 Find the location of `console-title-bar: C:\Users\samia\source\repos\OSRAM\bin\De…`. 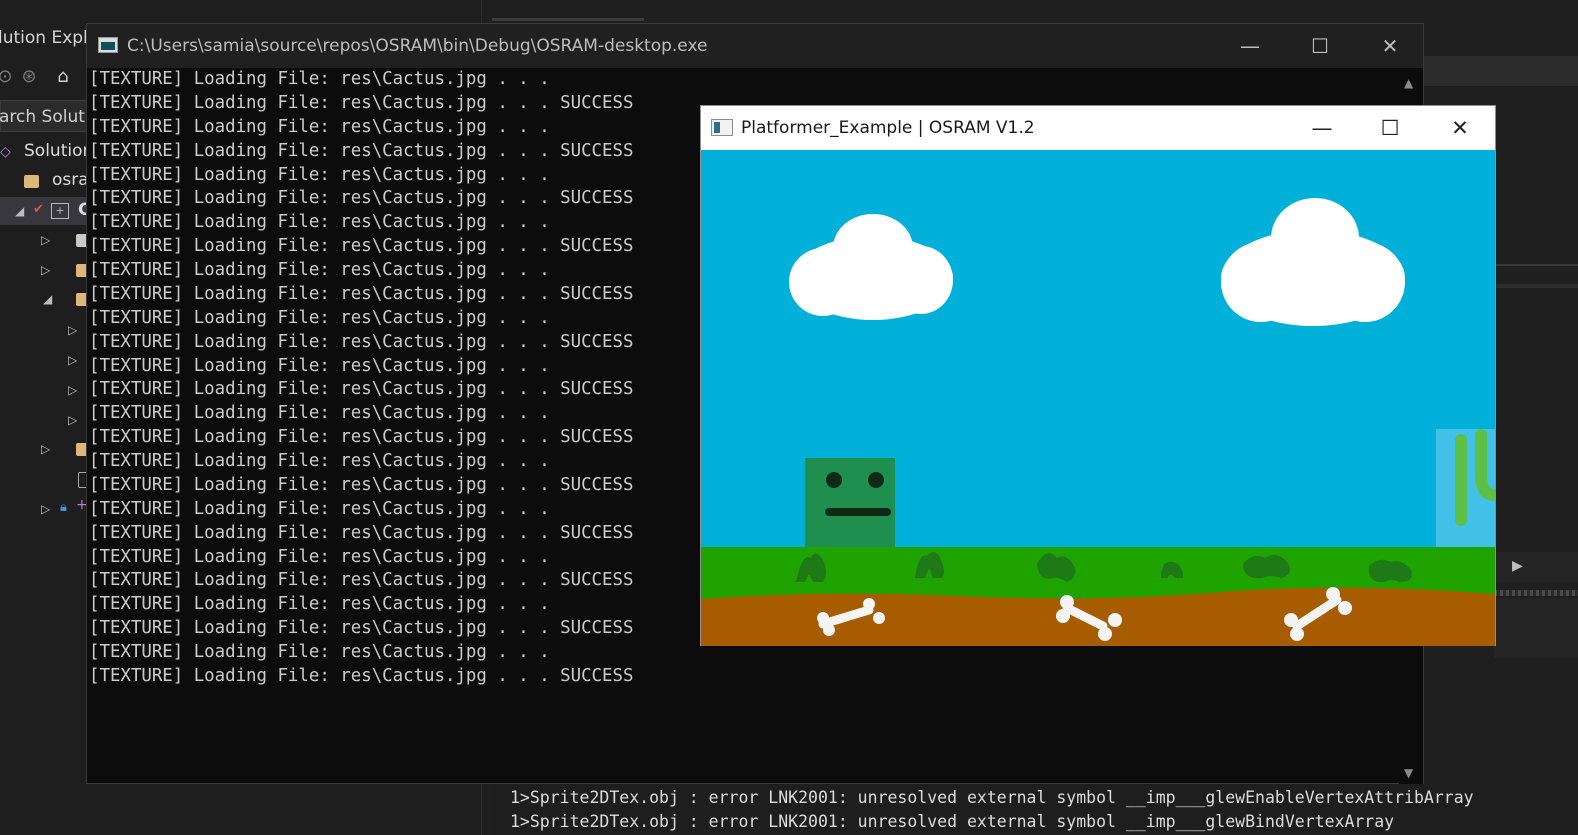

console-title-bar: C:\Users\samia\source\repos\OSRAM\bin\De… is located at coordinates (755, 46).